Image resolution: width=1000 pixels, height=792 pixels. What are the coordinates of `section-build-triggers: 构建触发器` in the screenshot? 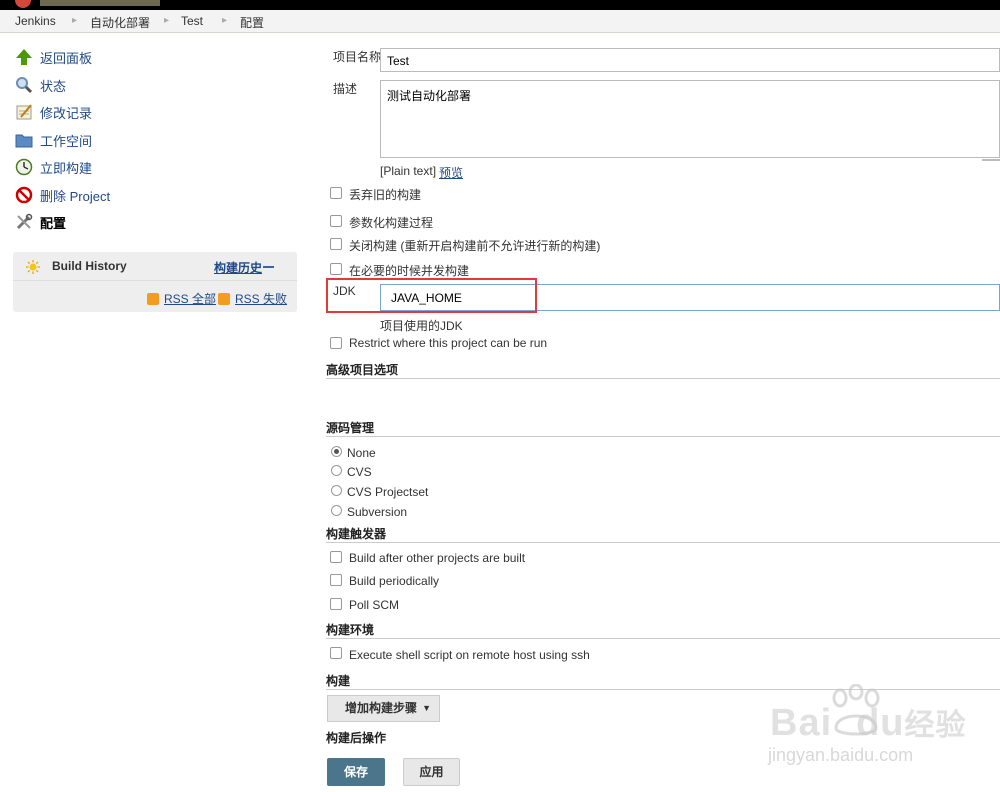 It's located at (356, 534).